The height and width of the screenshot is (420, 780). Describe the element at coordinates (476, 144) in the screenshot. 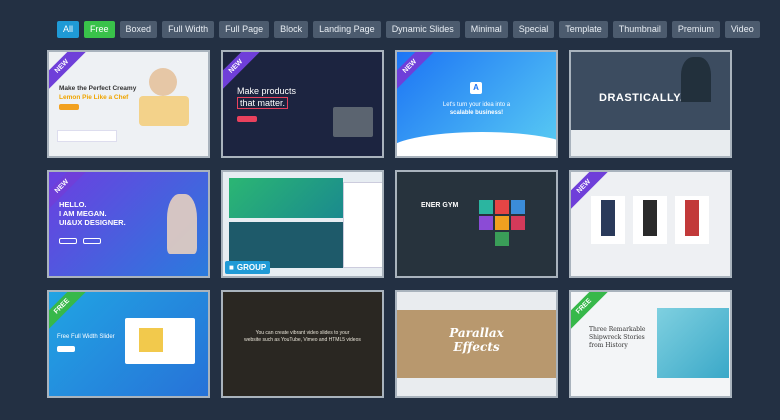

I see `wave-shape` at that location.